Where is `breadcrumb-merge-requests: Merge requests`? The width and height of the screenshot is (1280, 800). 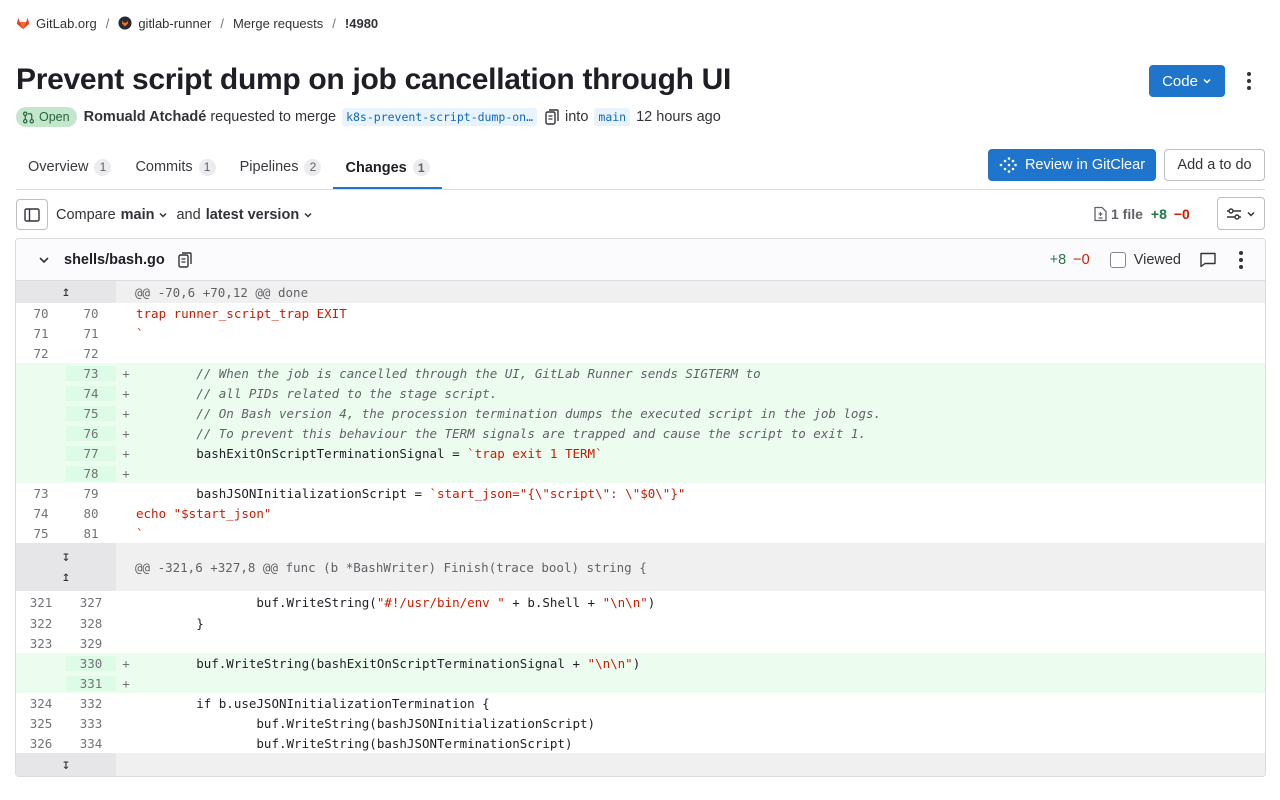 breadcrumb-merge-requests: Merge requests is located at coordinates (278, 23).